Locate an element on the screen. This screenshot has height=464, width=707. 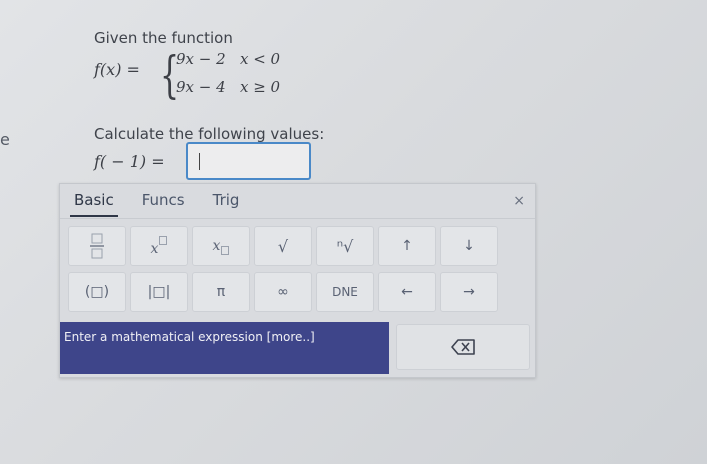
pi-button: π is located at coordinates (221, 292).